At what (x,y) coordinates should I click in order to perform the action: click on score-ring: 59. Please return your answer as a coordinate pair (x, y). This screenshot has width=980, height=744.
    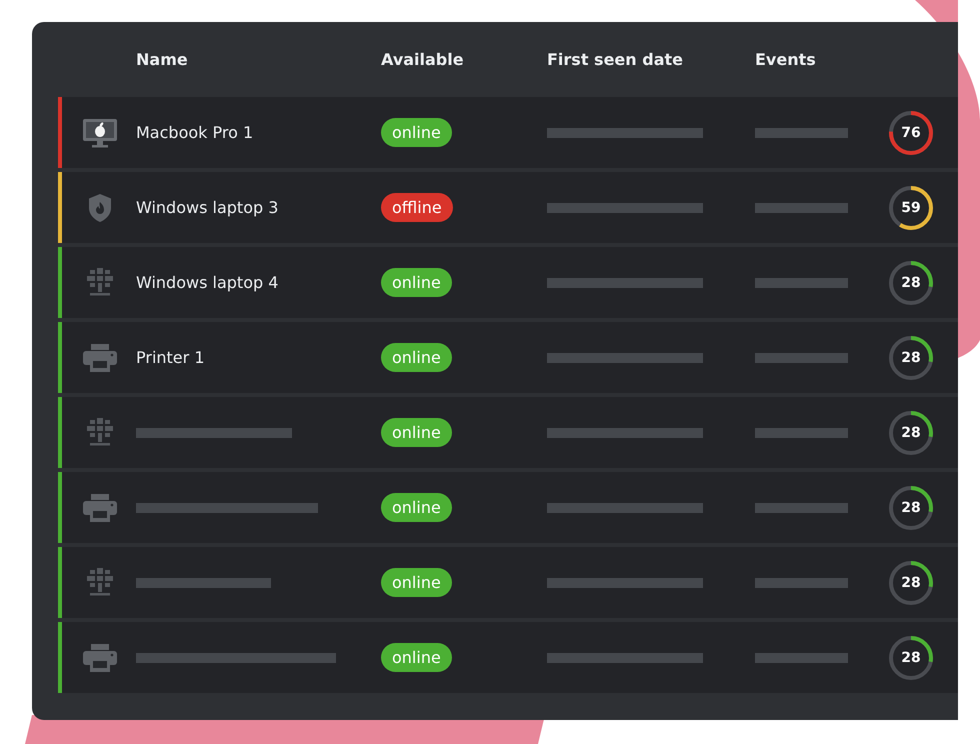
    Looking at the image, I should click on (911, 208).